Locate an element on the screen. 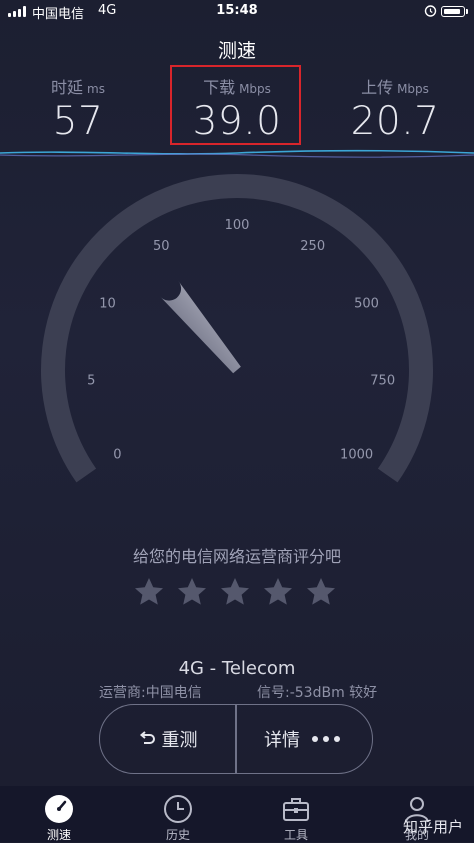 The height and width of the screenshot is (843, 474). upload-value: 20.7 is located at coordinates (395, 121).